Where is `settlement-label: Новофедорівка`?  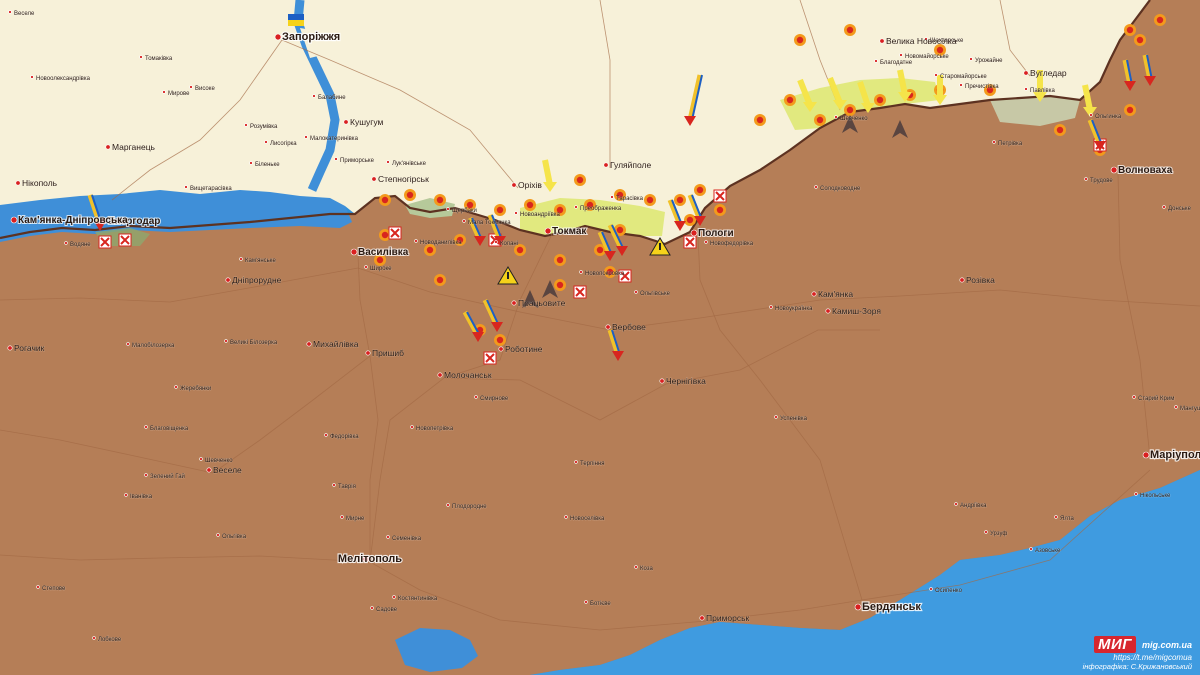
settlement-label: Новофедорівка is located at coordinates (732, 244).